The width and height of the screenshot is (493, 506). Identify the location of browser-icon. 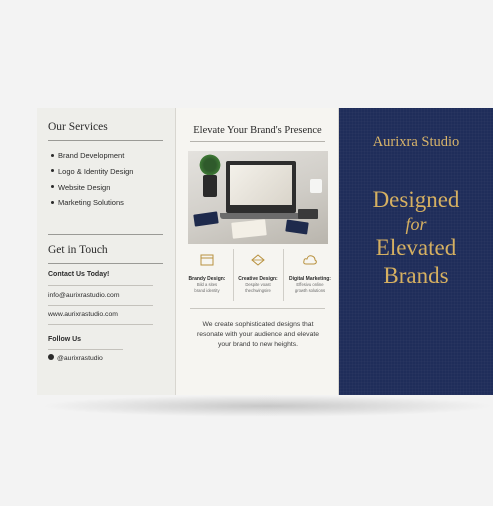
(207, 260).